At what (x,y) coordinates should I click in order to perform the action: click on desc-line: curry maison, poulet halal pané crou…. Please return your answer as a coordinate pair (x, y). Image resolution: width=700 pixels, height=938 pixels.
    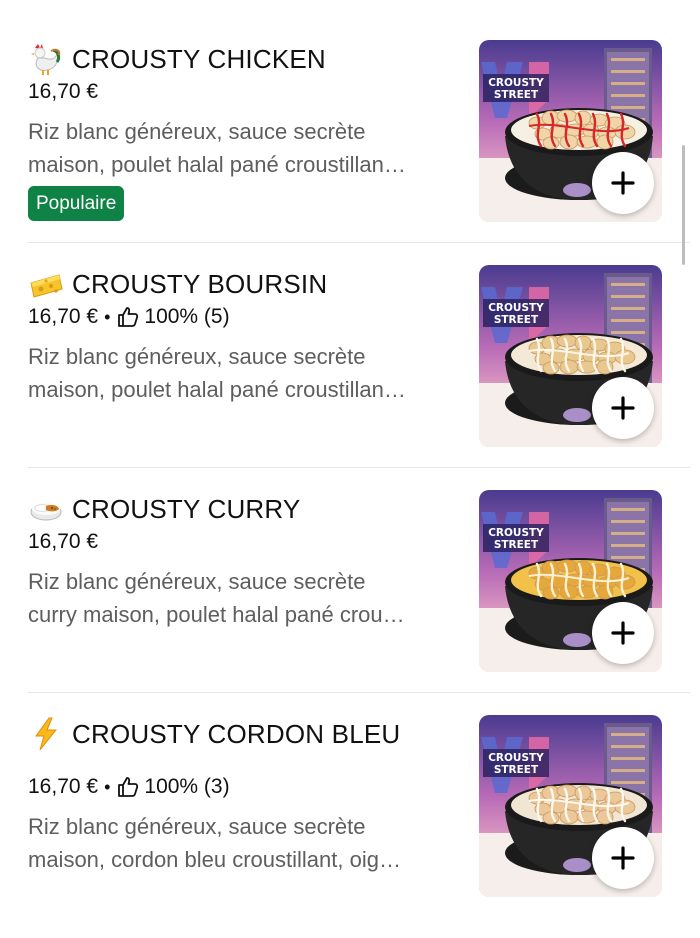
    Looking at the image, I should click on (216, 614).